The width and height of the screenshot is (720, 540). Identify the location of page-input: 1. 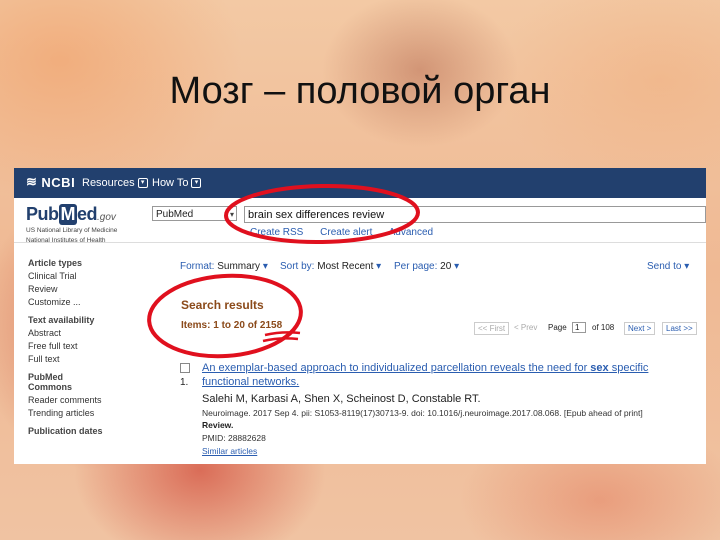
(579, 327).